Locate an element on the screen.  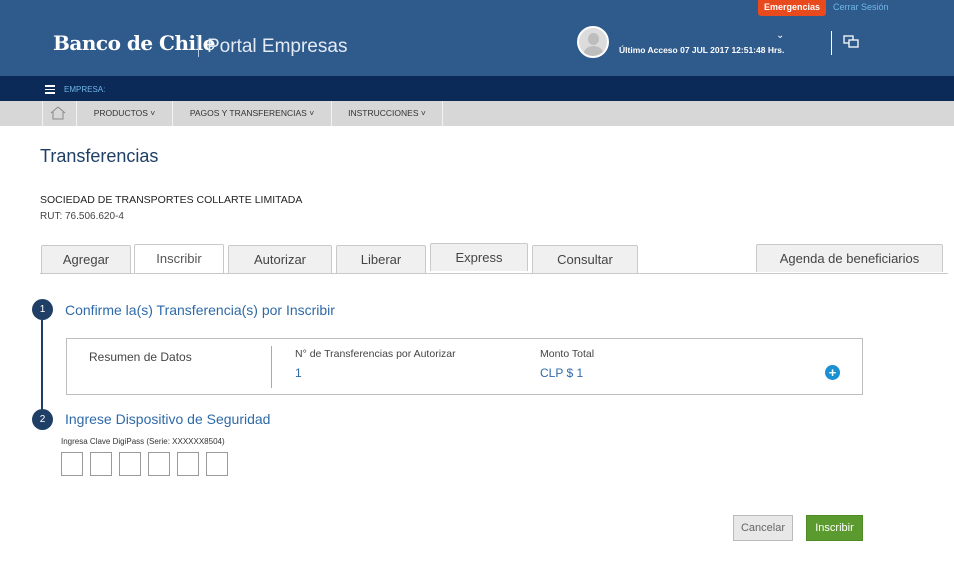
emergency-button: Emergencias is located at coordinates (792, 8).